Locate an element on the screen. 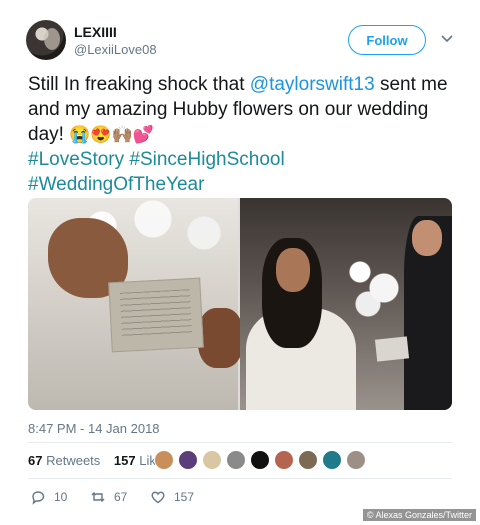 The image size is (480, 525). mention-link: @taylorswift13 is located at coordinates (312, 84).